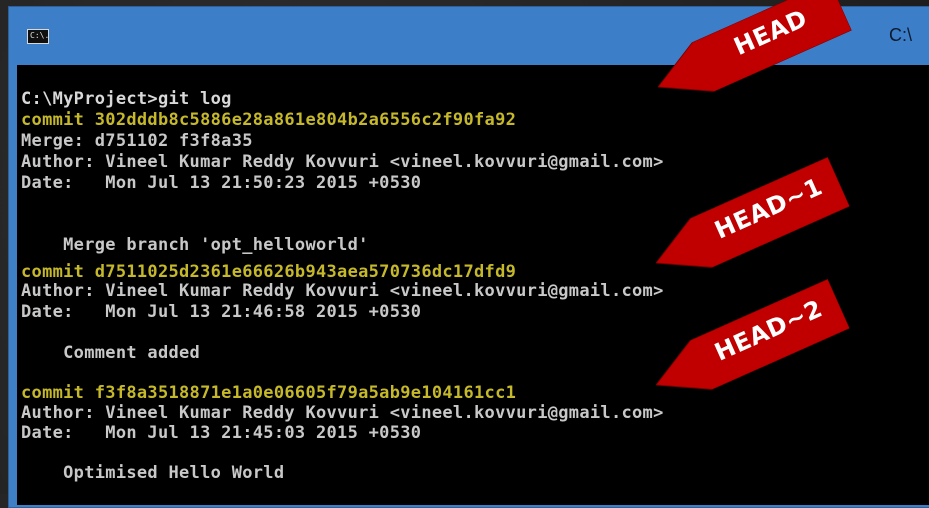 The height and width of the screenshot is (508, 929). Describe the element at coordinates (153, 473) in the screenshot. I see `console-line: Optimised Hello World` at that location.